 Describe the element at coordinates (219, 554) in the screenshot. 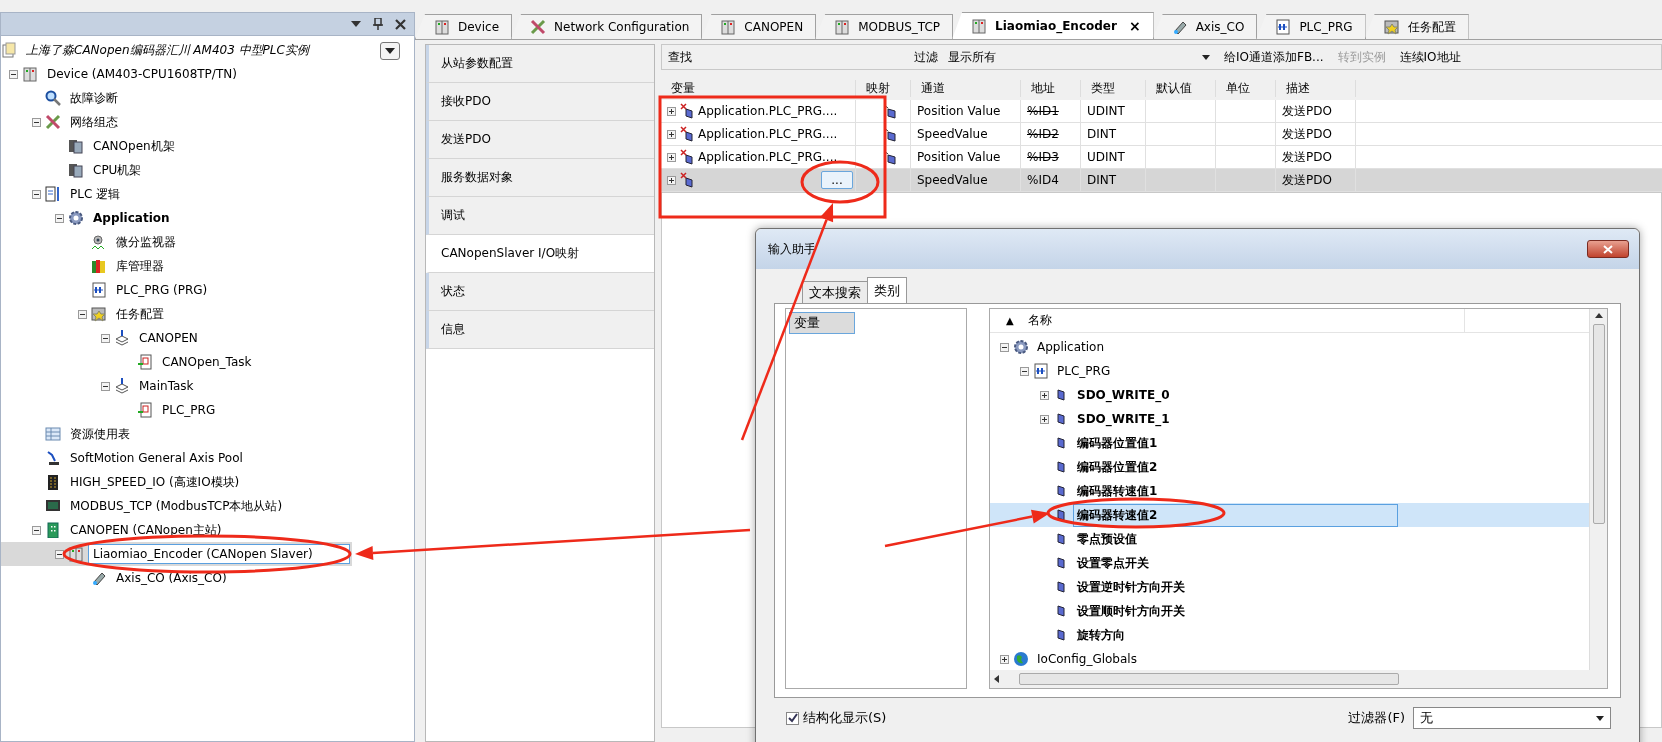

I see `tree-item: Liaomiao_Encoder (CANopen Slaver)` at that location.